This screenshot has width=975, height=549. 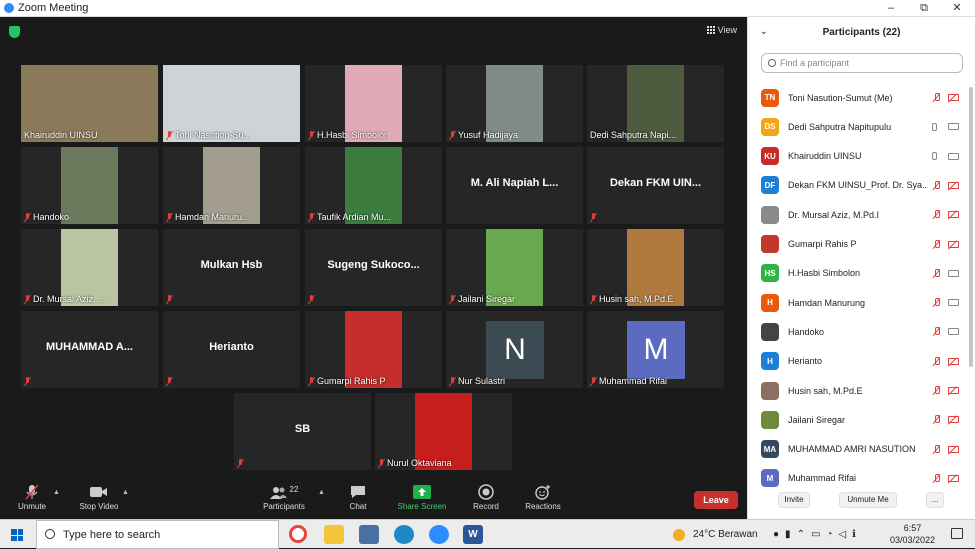 I want to click on taskbar-search-box: Type here to search, so click(x=157, y=534).